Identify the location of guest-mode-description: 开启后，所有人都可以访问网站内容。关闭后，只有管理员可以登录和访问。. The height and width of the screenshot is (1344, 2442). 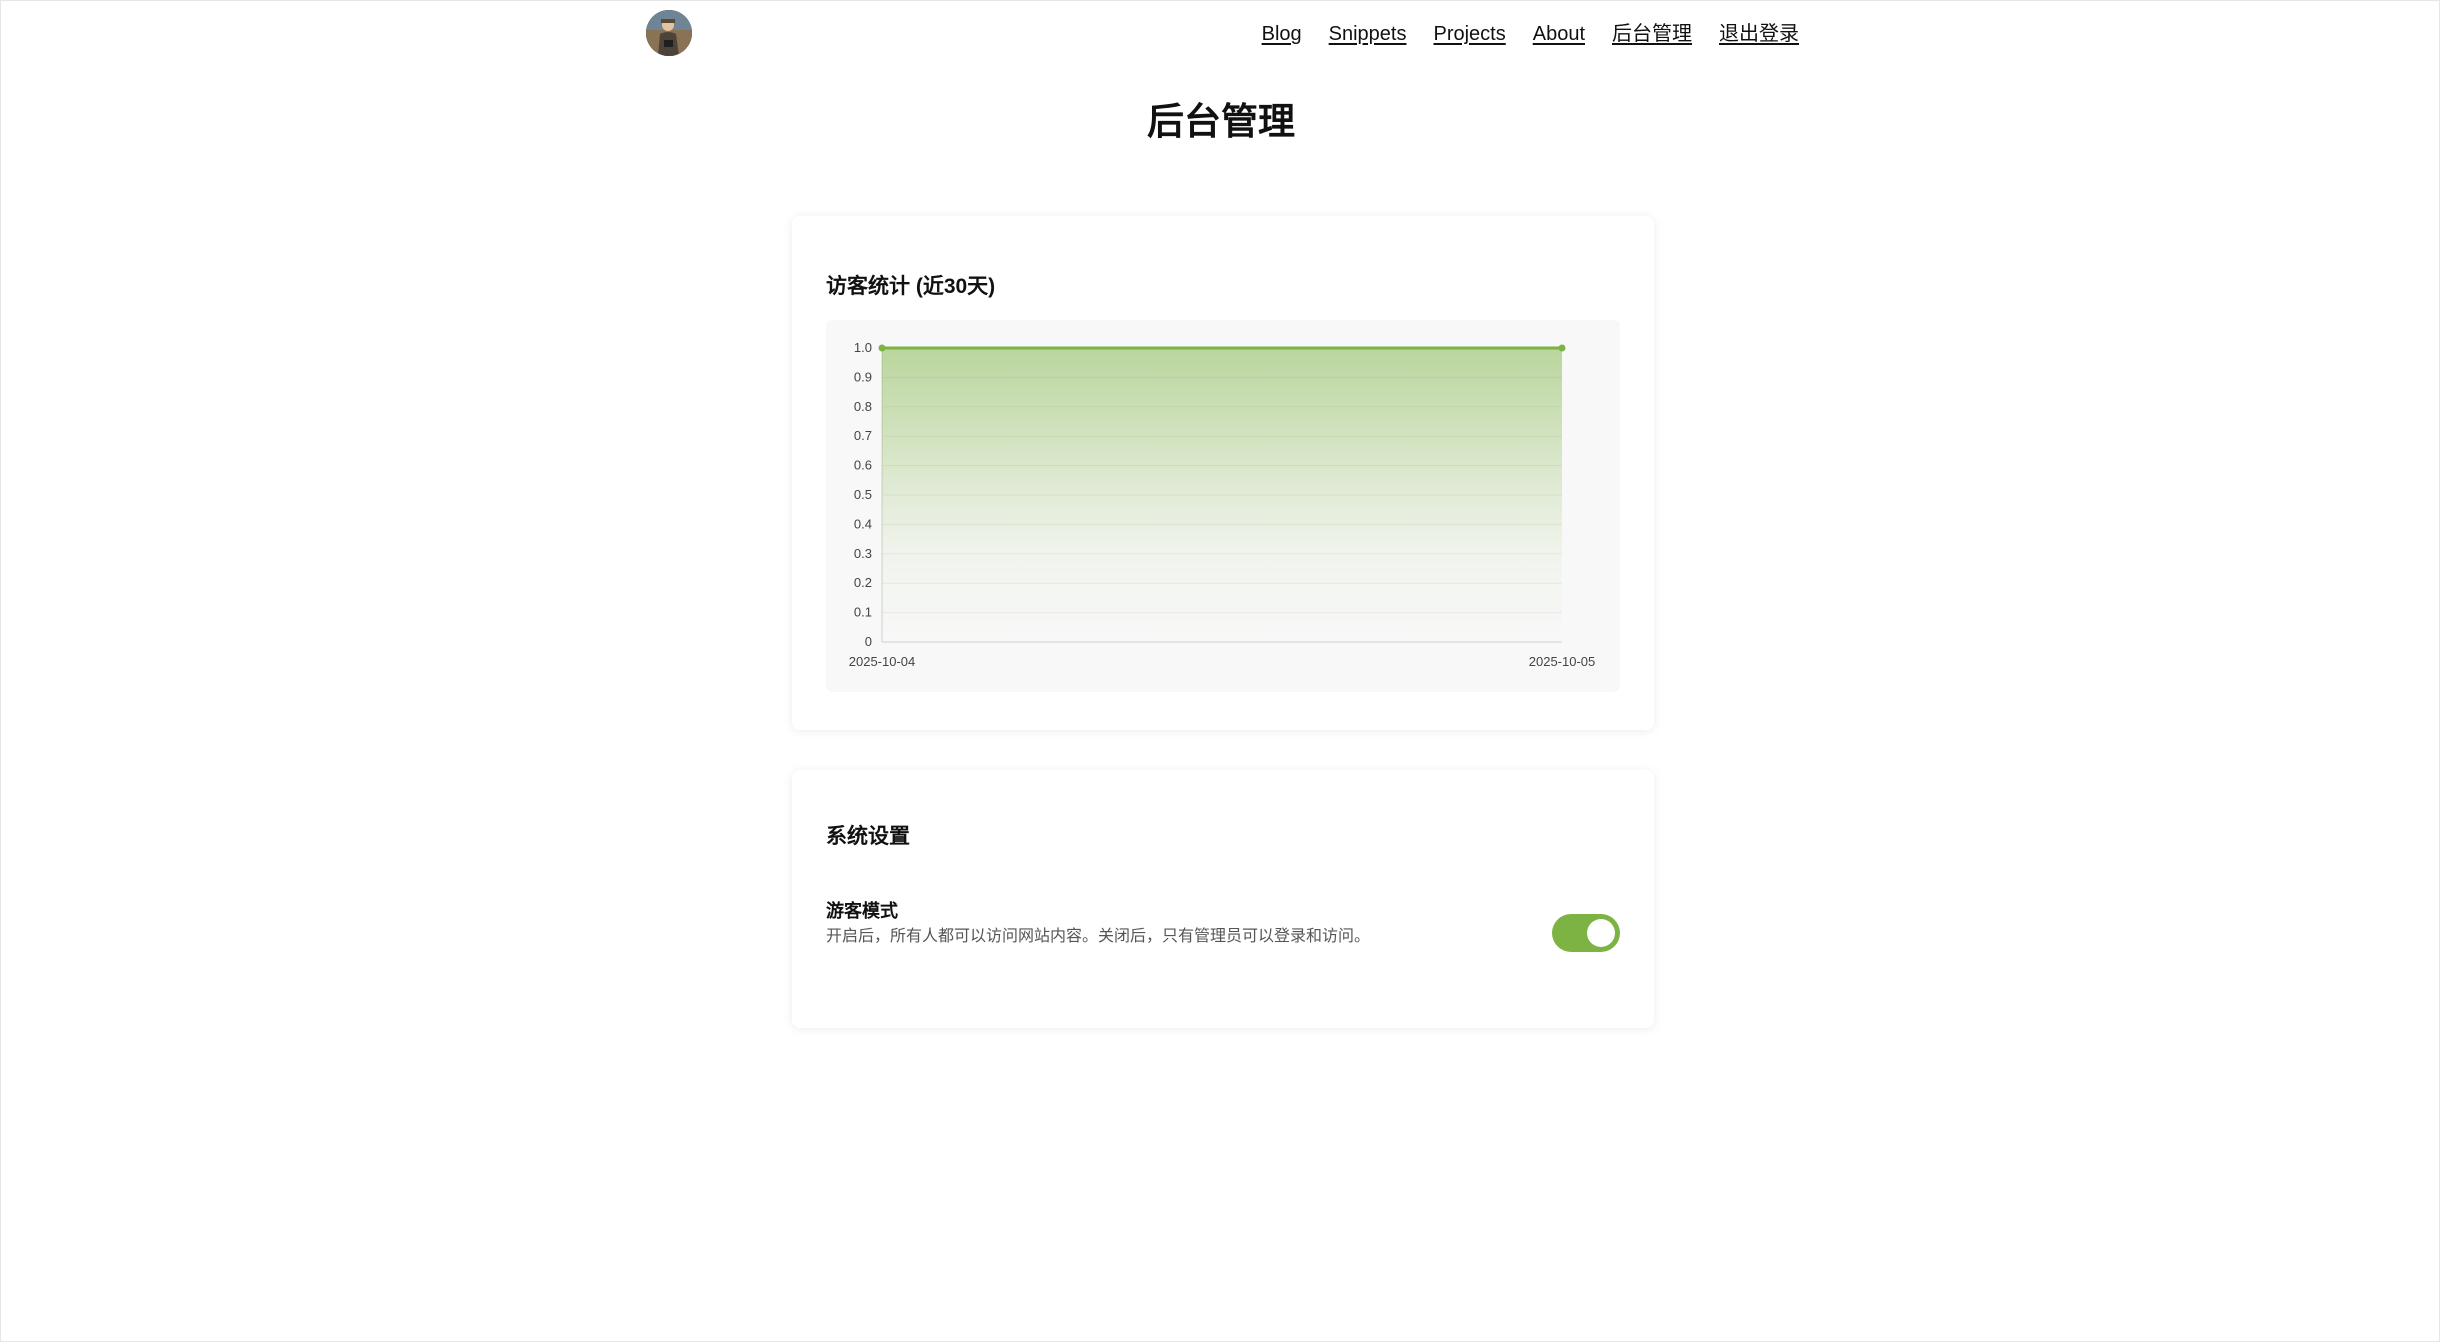
(1098, 936).